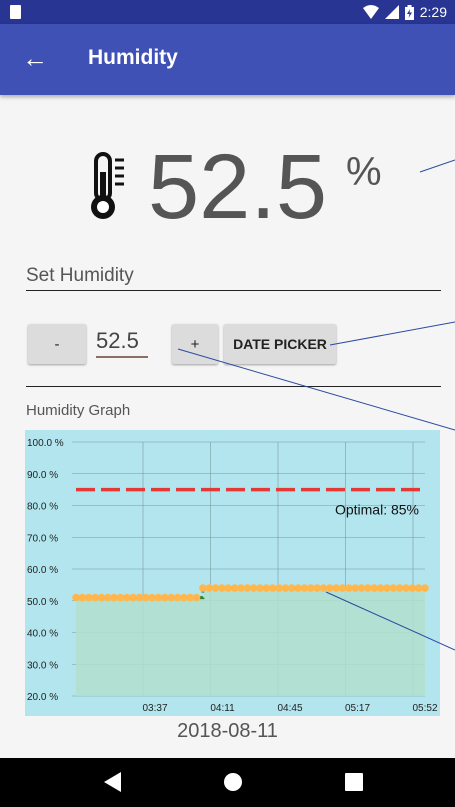  What do you see at coordinates (222, 708) in the screenshot?
I see `x-tick-label: 04:11` at bounding box center [222, 708].